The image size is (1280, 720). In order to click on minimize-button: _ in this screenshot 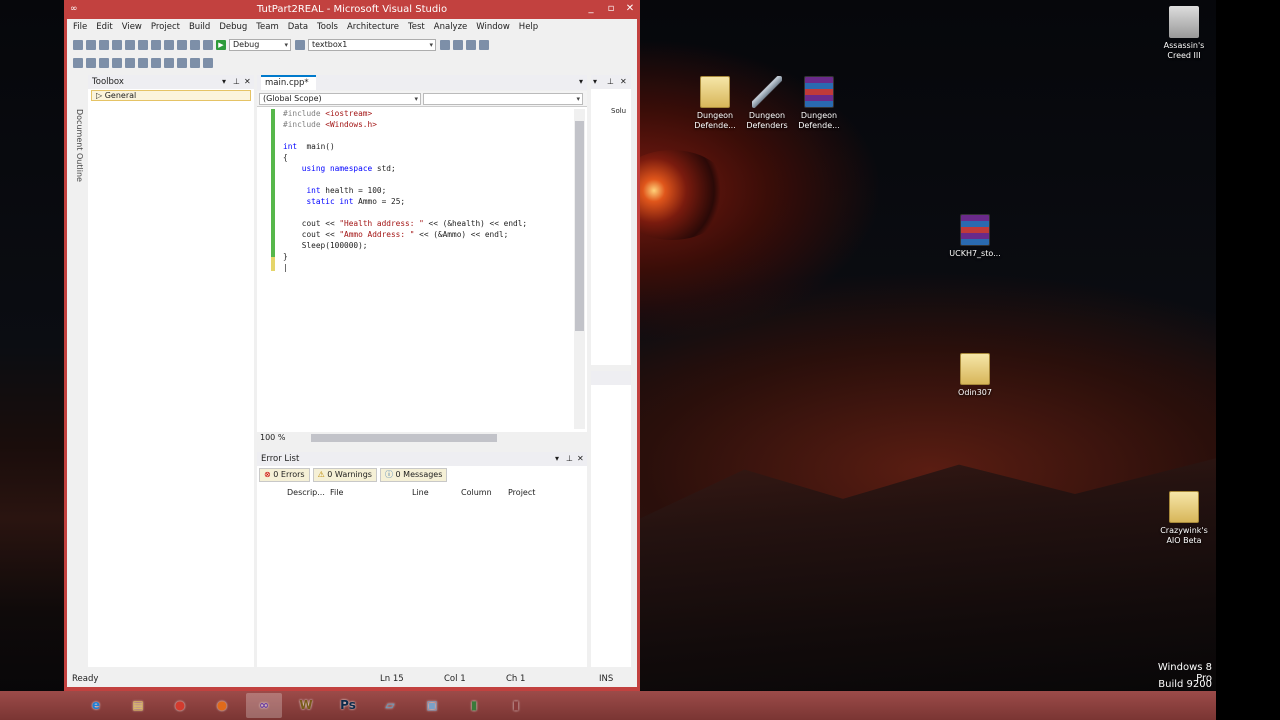, I will do `click(591, 8)`.